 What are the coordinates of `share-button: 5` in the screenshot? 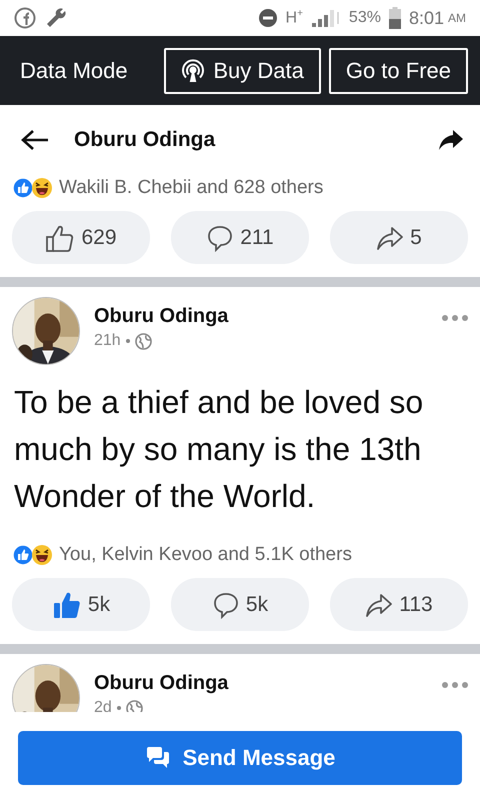 It's located at (399, 237).